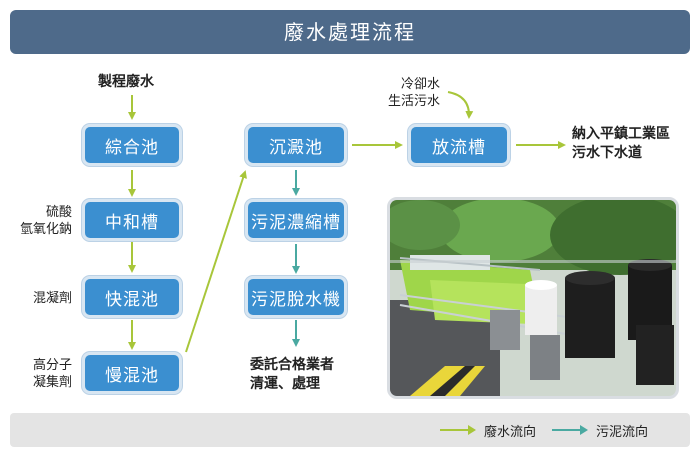  What do you see at coordinates (413, 101) in the screenshot?
I see `side-input-domestic-sewage: 生活污水` at bounding box center [413, 101].